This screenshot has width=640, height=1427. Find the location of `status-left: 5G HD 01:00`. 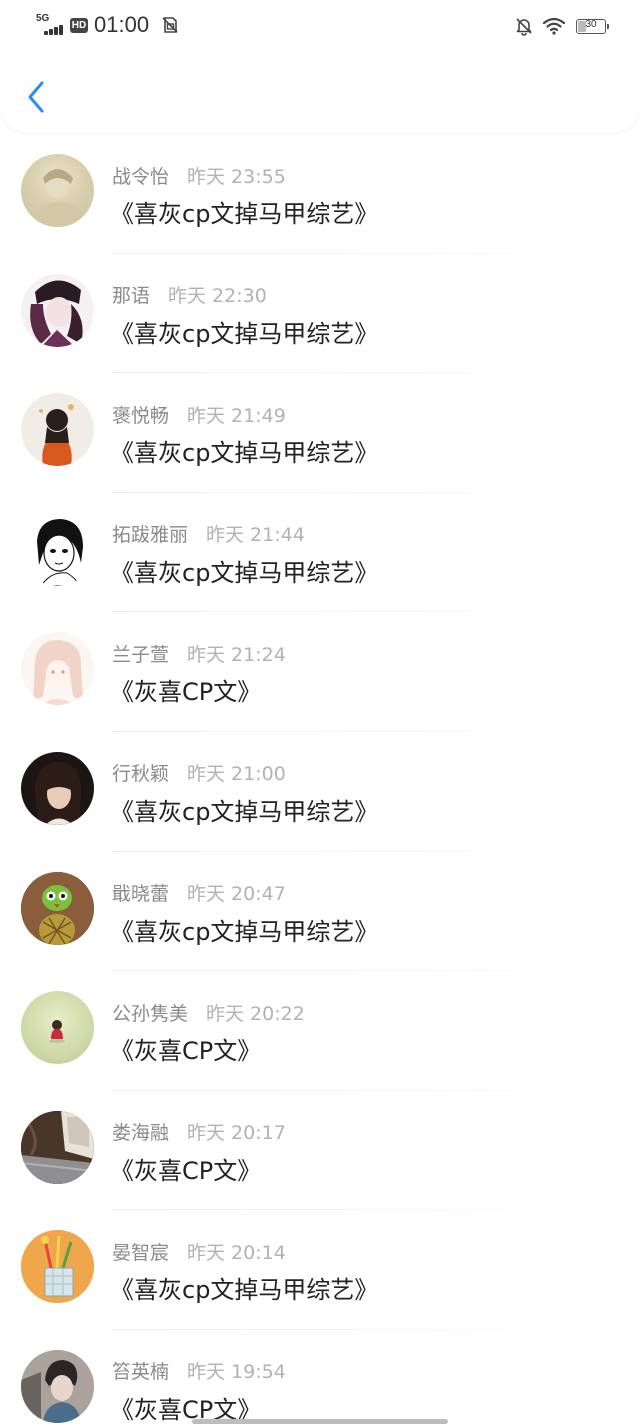

status-left: 5G HD 01:00 is located at coordinates (107, 25).